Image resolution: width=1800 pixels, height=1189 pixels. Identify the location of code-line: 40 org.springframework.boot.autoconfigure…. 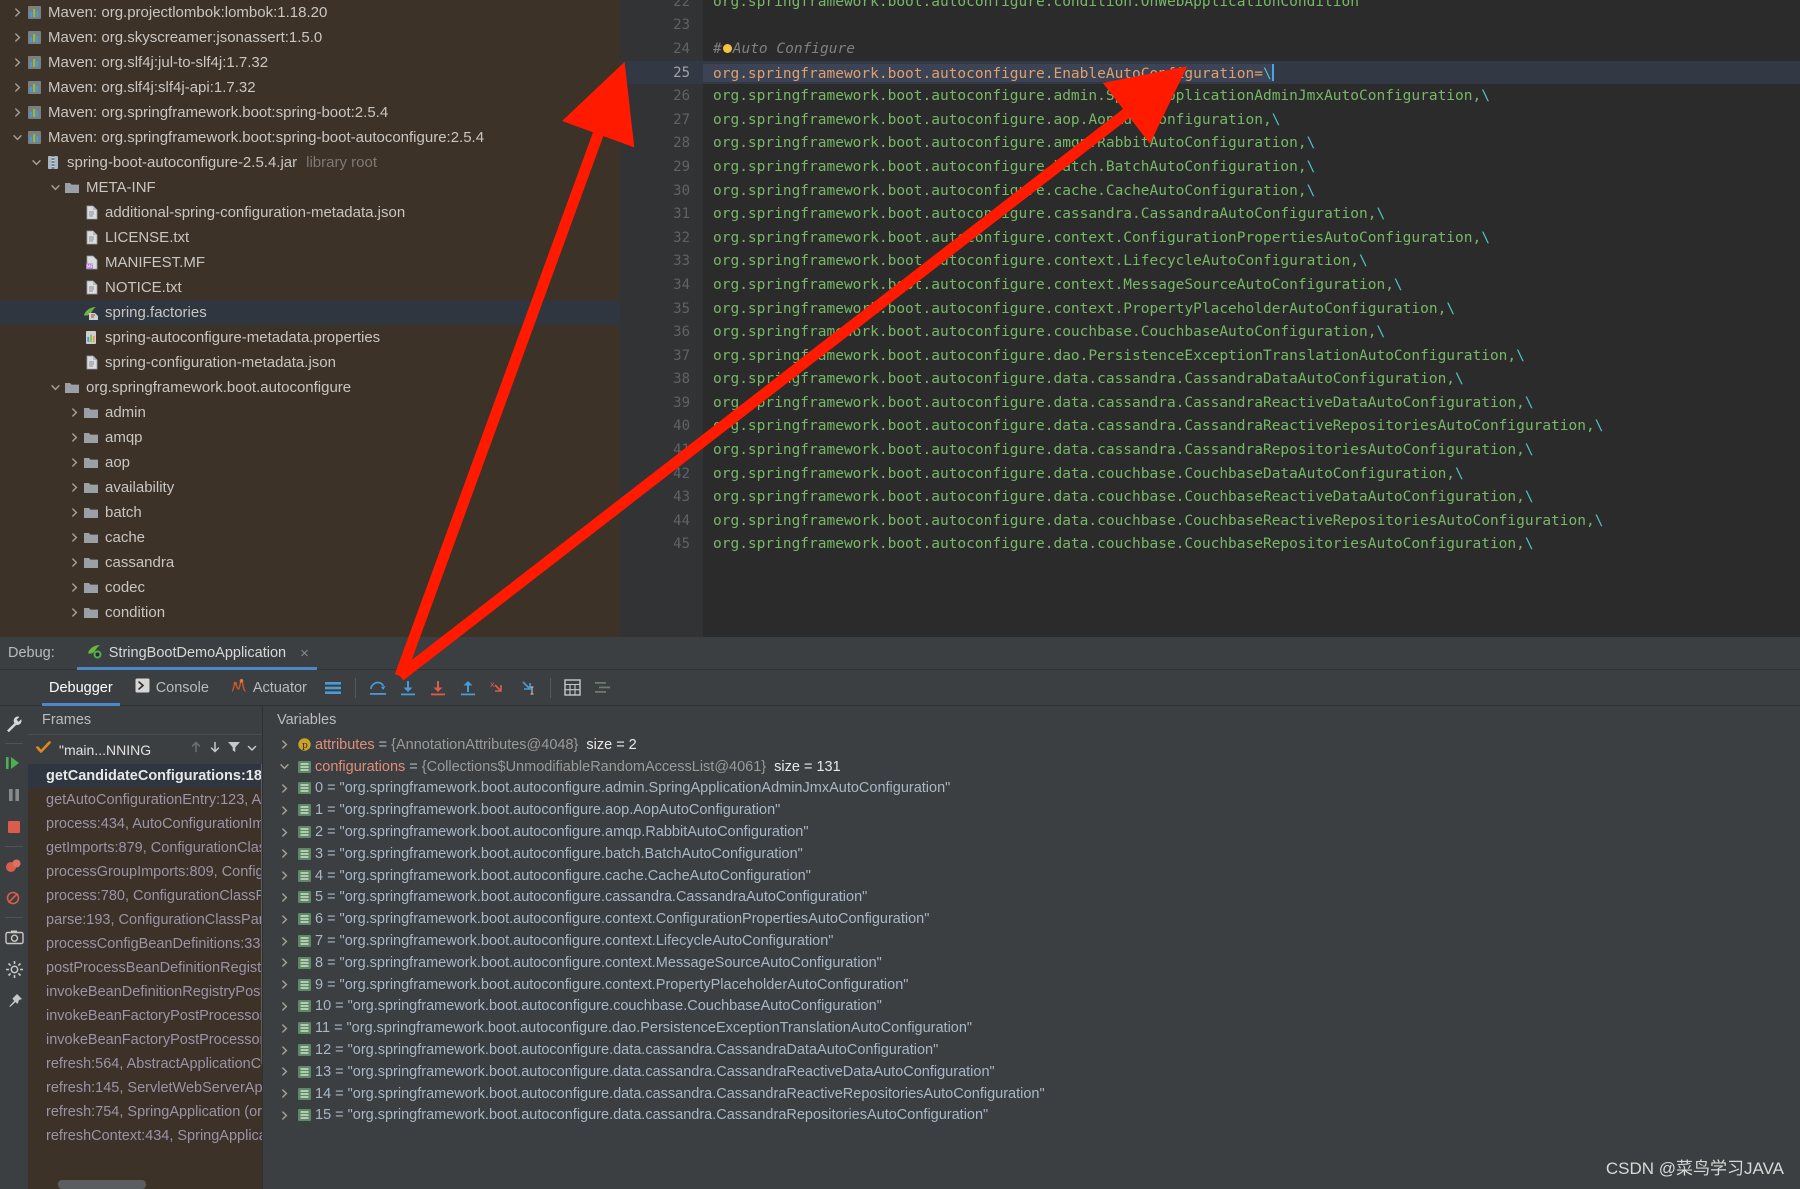
(1210, 427).